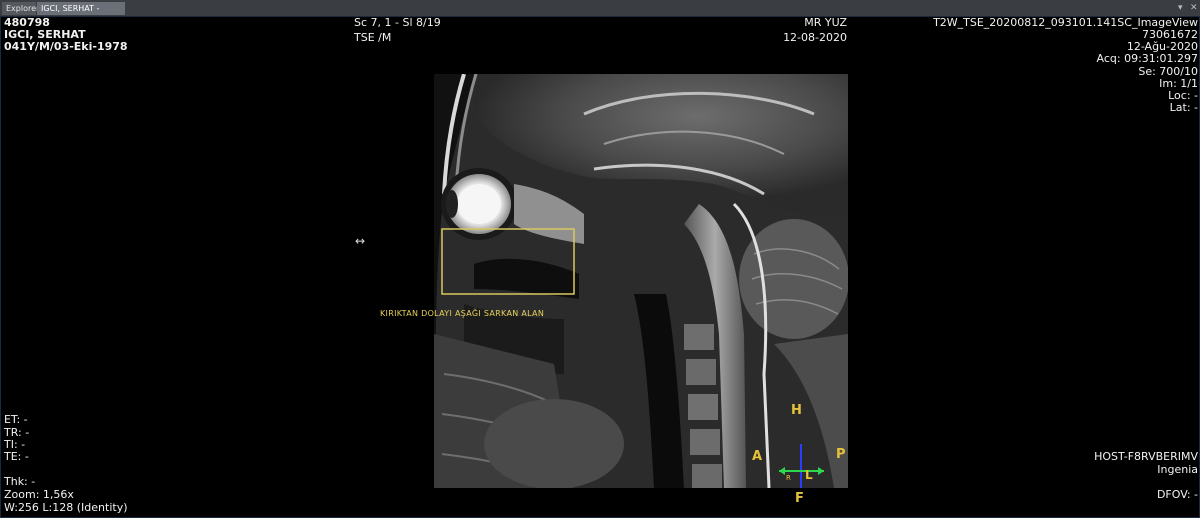 This screenshot has height=518, width=1200. Describe the element at coordinates (16, 456) in the screenshot. I see `te-value: TE: -` at that location.